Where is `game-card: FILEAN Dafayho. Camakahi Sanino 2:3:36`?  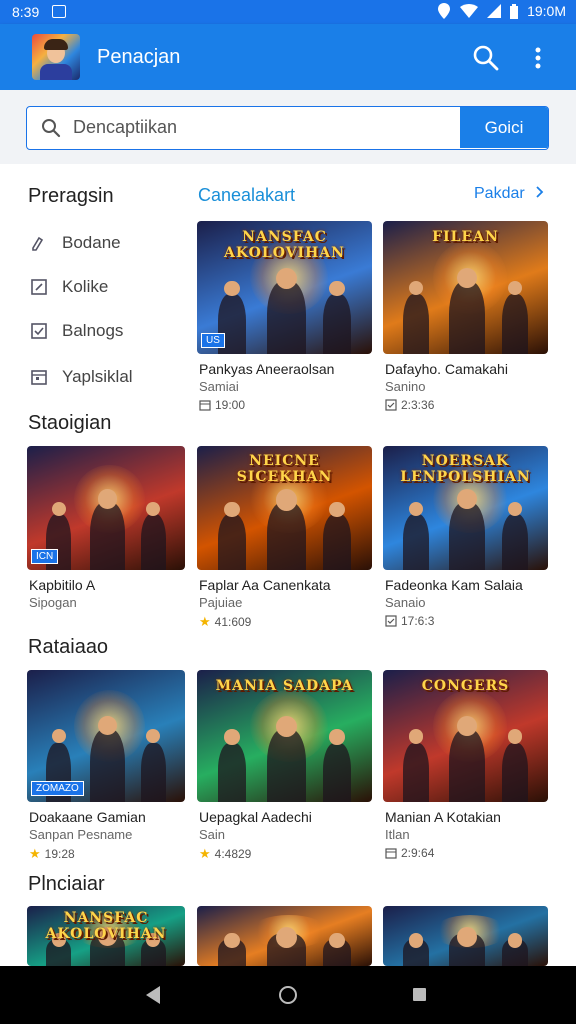
game-card: FILEAN Dafayho. Camakahi Sanino 2:3:36 is located at coordinates (465, 316).